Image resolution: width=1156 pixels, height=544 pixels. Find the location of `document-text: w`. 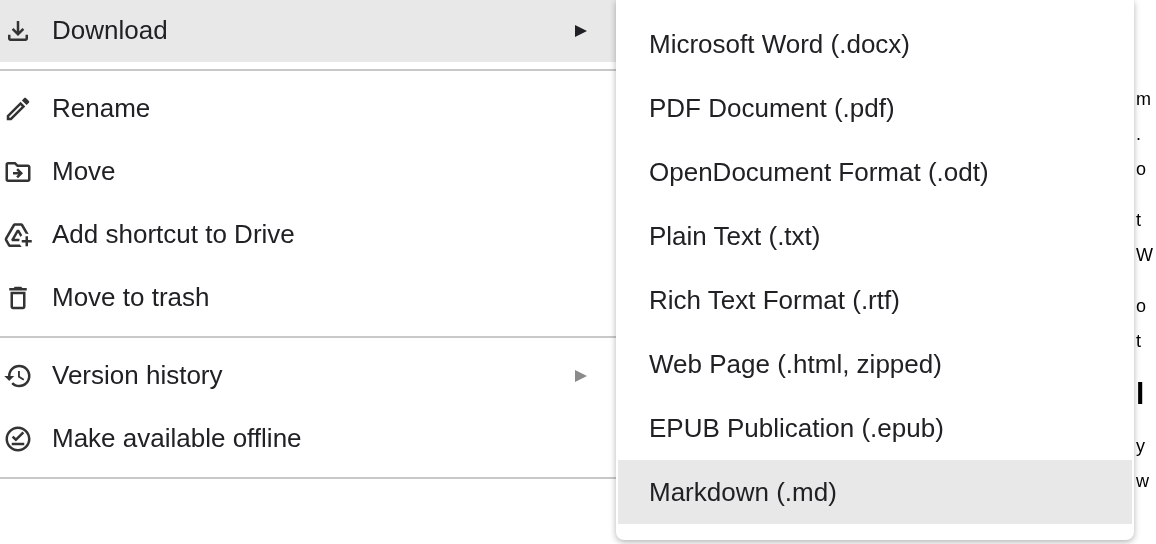

document-text: w is located at coordinates (1143, 481).